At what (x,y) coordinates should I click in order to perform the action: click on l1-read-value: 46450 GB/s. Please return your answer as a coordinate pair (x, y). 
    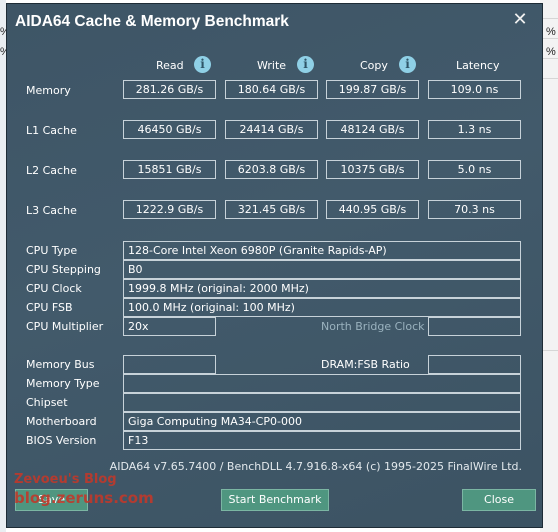
    Looking at the image, I should click on (169, 129).